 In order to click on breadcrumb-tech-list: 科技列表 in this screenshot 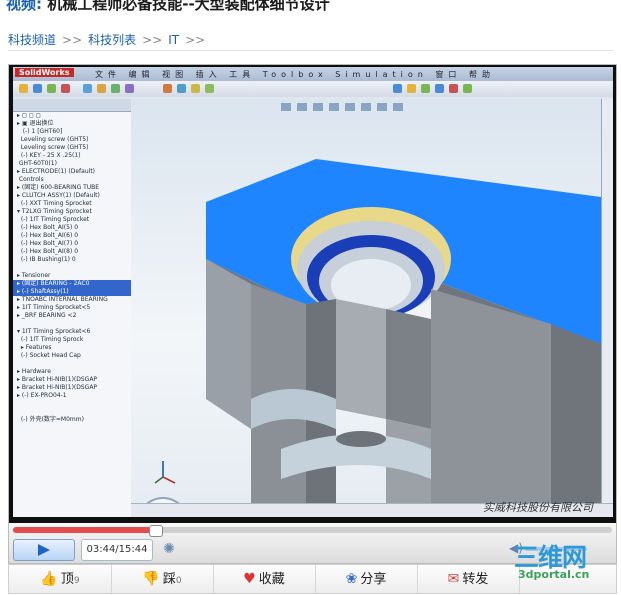, I will do `click(112, 40)`.